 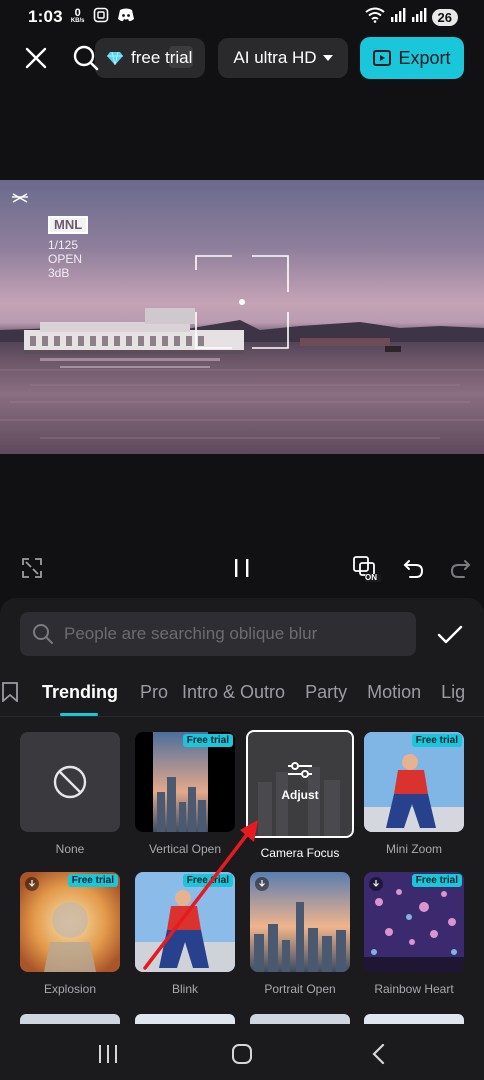 I want to click on network-speed: 0 KB/s, so click(x=77, y=16).